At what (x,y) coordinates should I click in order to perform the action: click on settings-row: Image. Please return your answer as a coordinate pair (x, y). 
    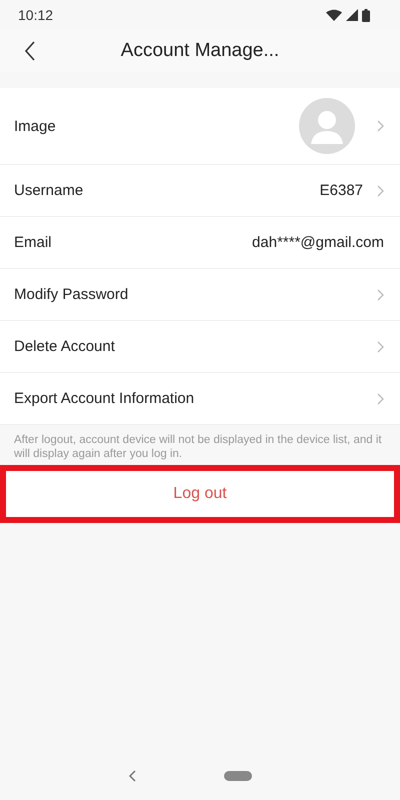
    Looking at the image, I should click on (200, 126).